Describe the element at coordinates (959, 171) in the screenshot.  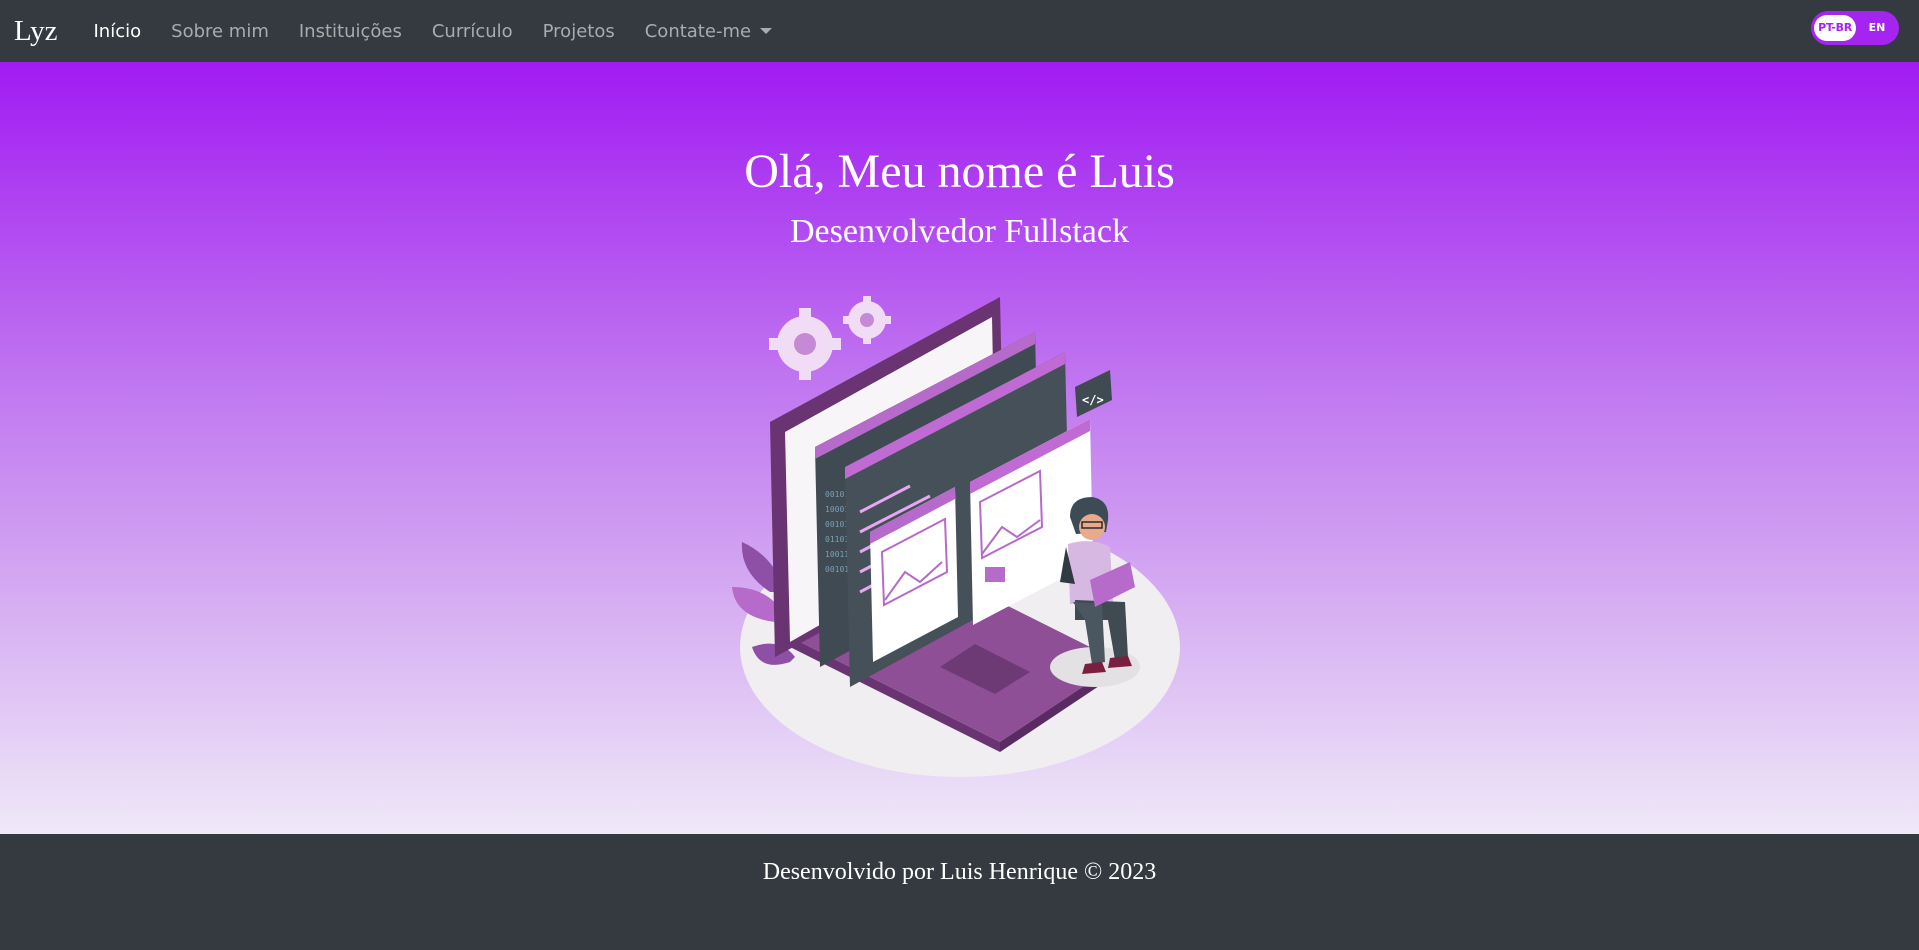
I see `hero-title: Olá, Meu nome é Luis` at that location.